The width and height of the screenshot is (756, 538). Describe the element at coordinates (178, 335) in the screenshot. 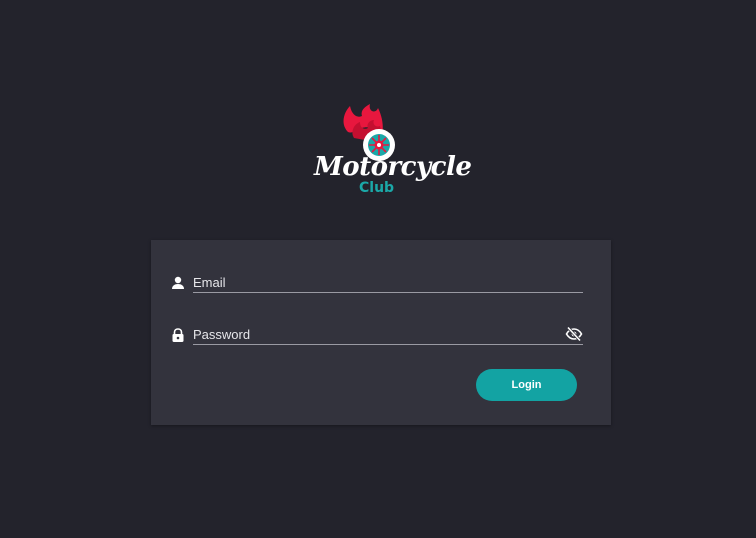

I see `lock-icon` at that location.